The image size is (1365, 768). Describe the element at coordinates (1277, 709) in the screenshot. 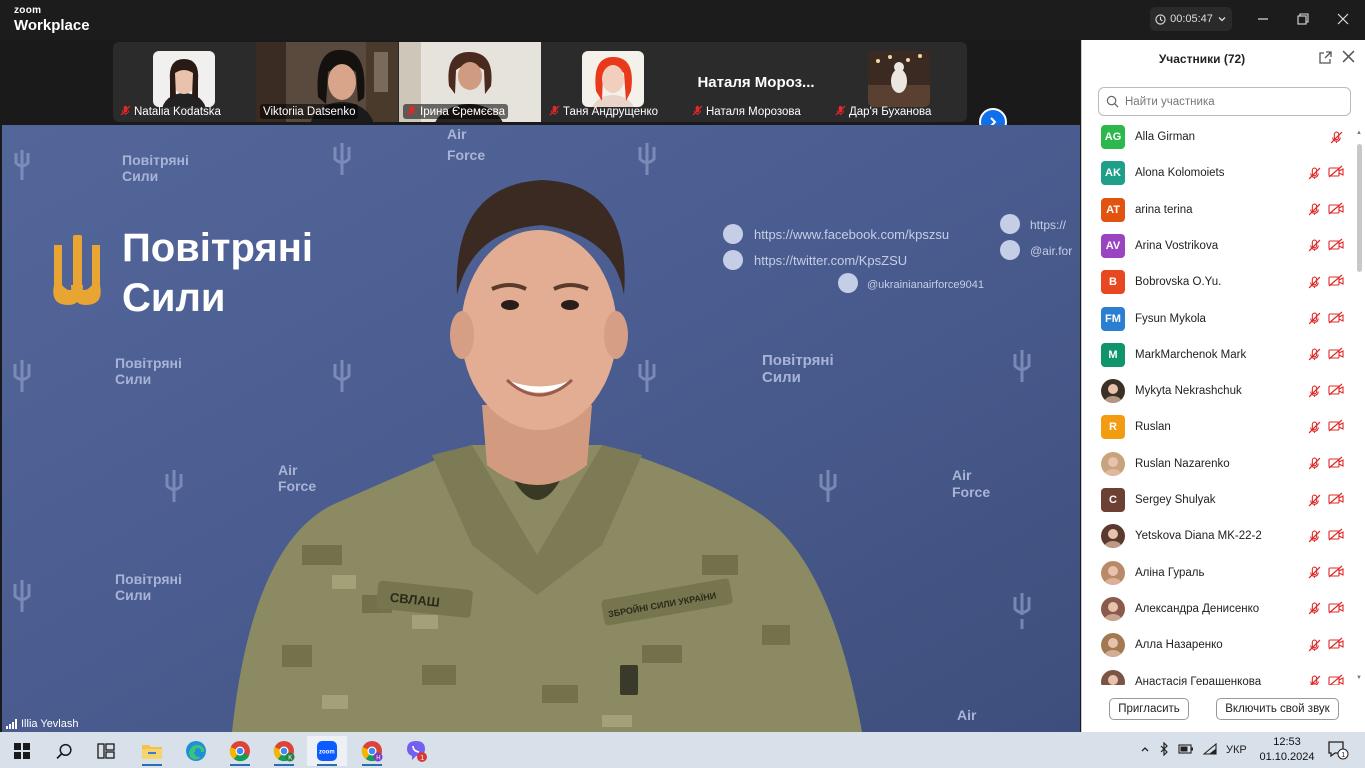

I see `unmute-self-button: Включить свой звук` at that location.